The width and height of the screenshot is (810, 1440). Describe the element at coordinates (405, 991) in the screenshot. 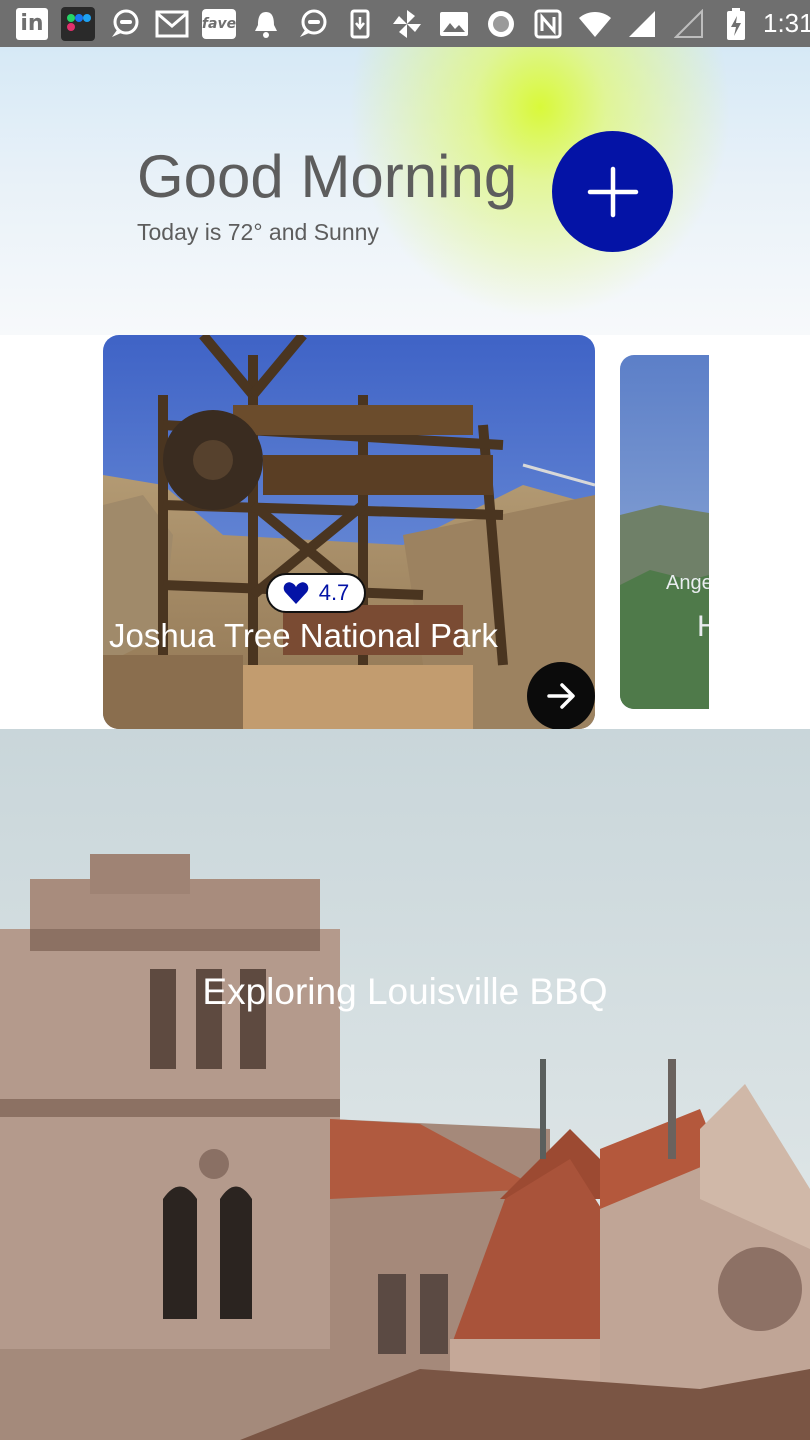

I see `feature-title: Exploring Louisville BBQ` at that location.